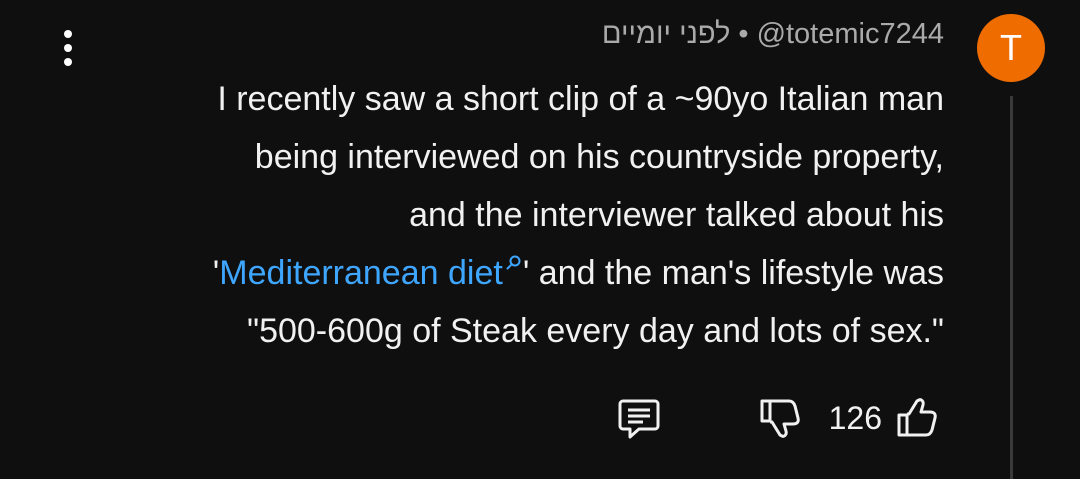  What do you see at coordinates (666, 34) in the screenshot?
I see `comment-time: לפני יומיים` at bounding box center [666, 34].